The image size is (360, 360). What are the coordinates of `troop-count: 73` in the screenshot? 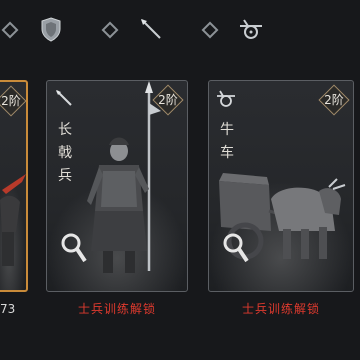 It's located at (8, 309).